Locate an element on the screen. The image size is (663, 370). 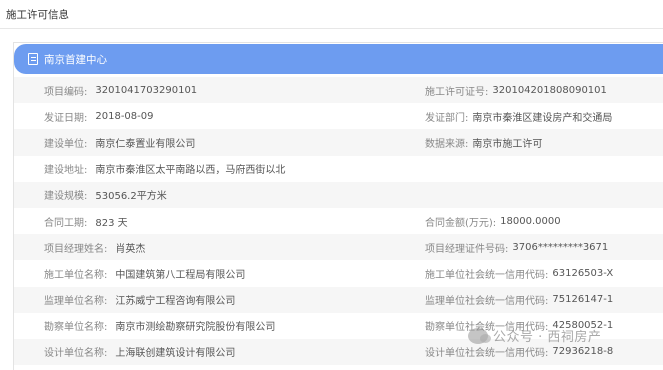
field-label: 合同金额(万元): is located at coordinates (461, 223).